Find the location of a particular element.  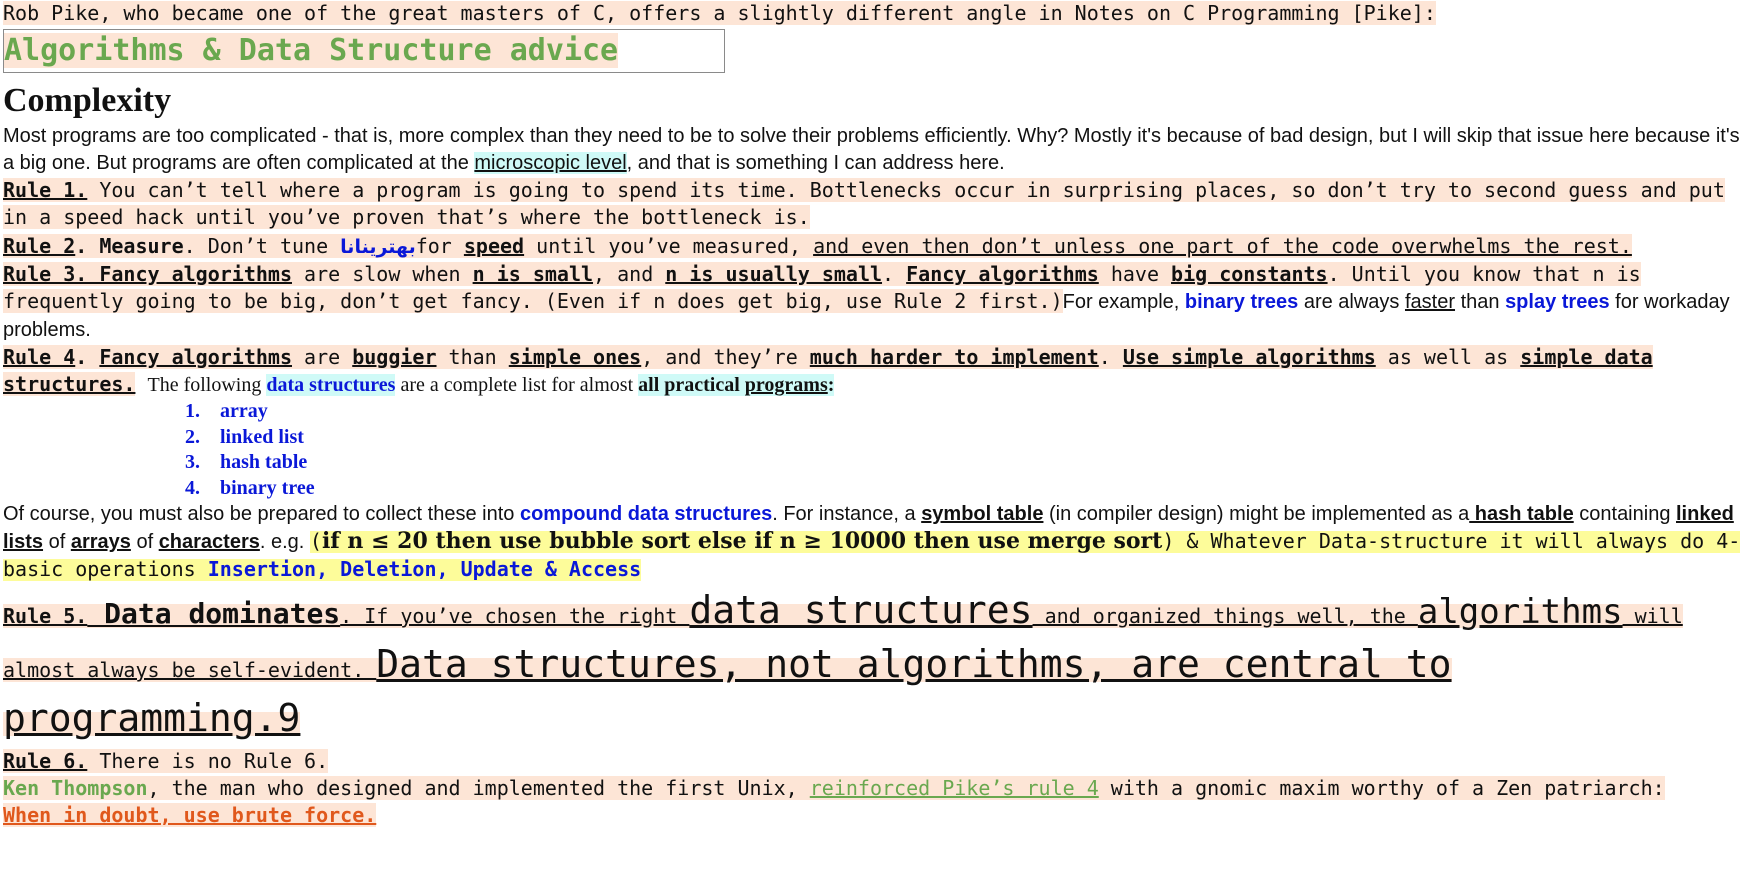

rule-6-text: There is no Rule 6. is located at coordinates (208, 761).